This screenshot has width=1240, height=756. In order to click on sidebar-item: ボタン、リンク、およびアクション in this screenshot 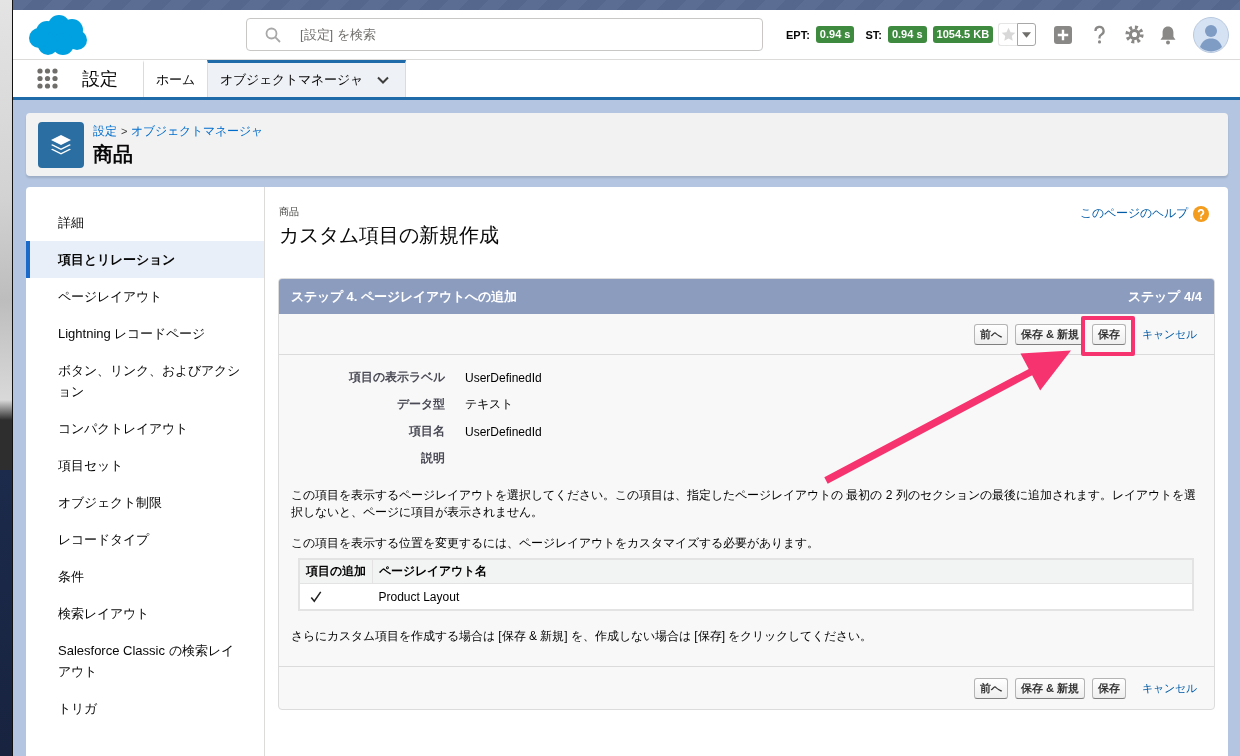, I will do `click(145, 381)`.